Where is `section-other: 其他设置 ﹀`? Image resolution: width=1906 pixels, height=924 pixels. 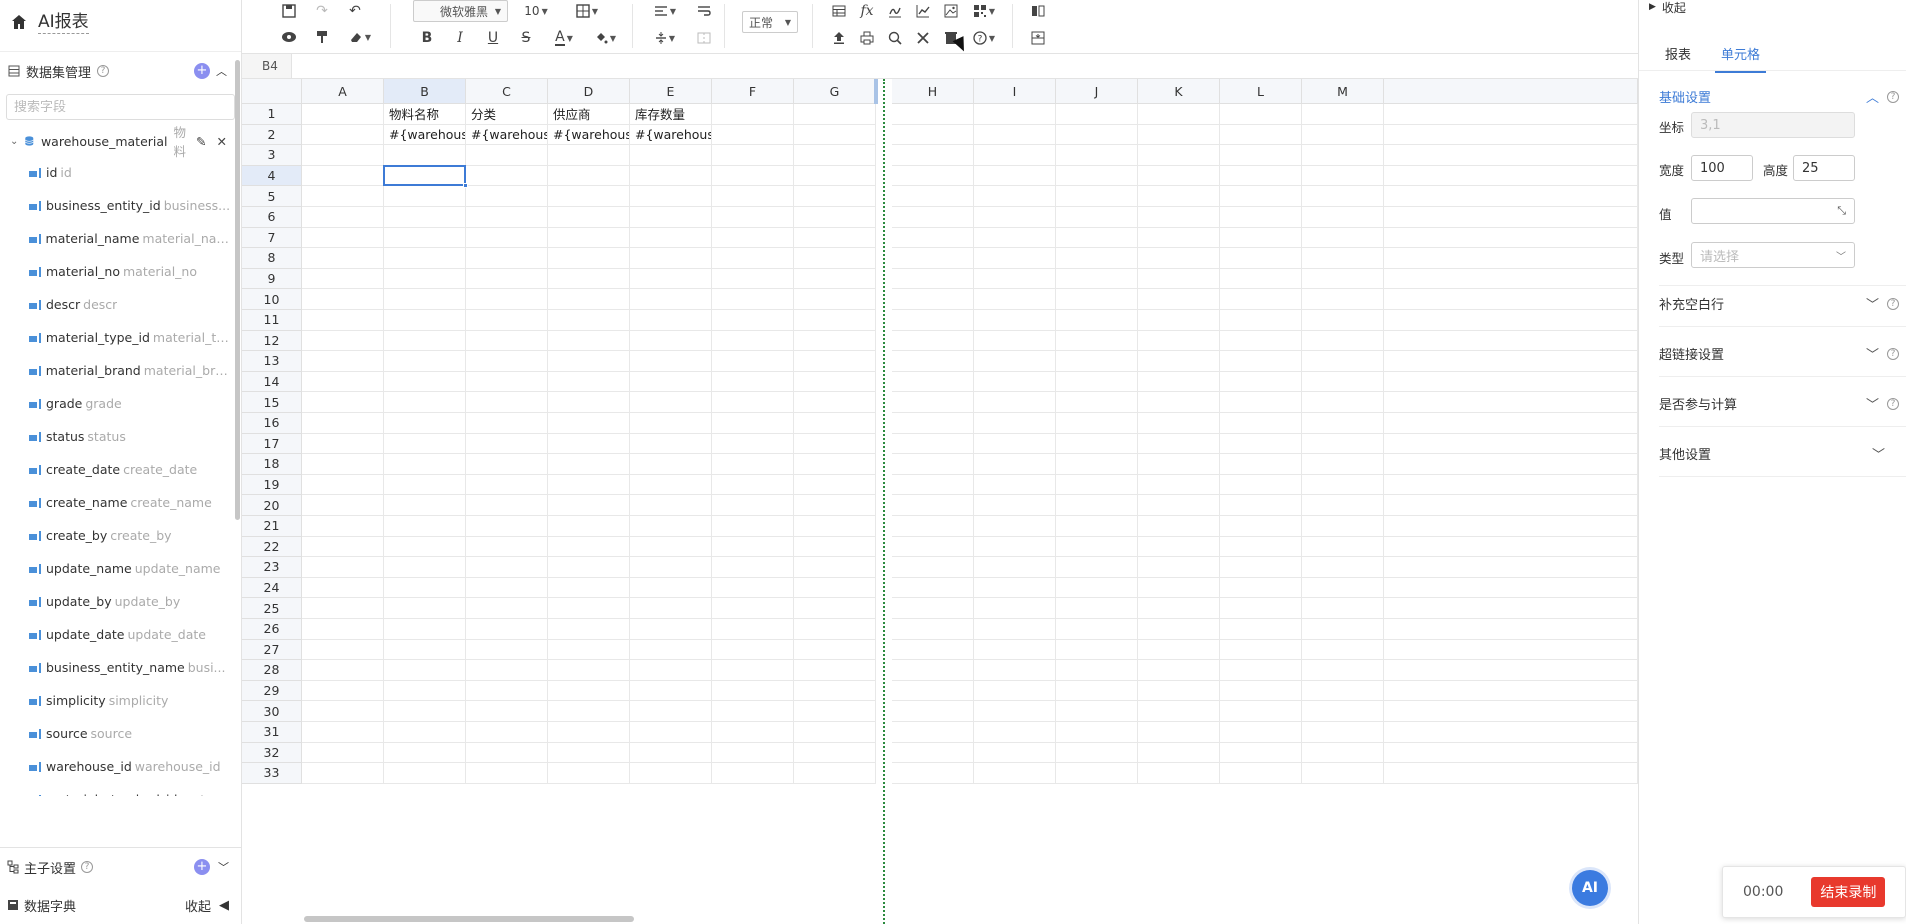 section-other: 其他设置 ﹀ is located at coordinates (1779, 453).